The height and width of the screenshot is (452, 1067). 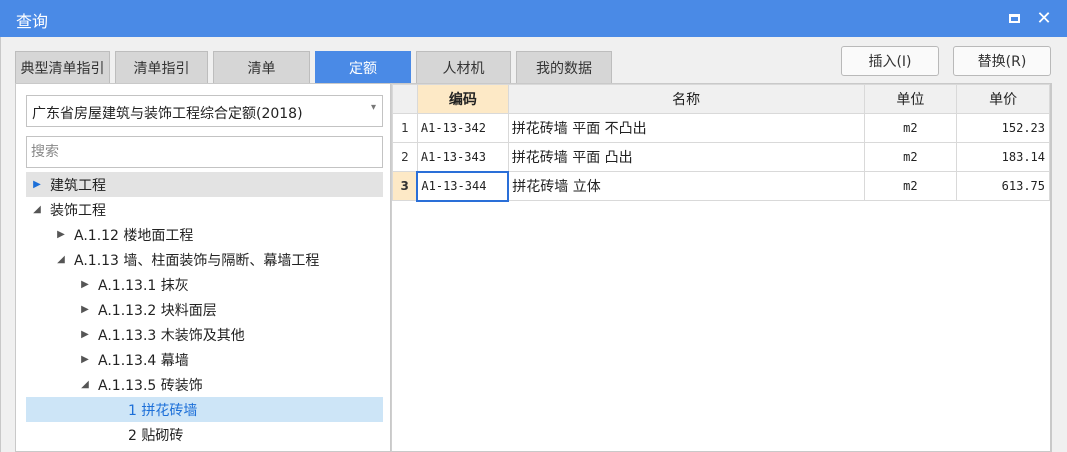 I want to click on column-header-unit: 单位, so click(x=910, y=99).